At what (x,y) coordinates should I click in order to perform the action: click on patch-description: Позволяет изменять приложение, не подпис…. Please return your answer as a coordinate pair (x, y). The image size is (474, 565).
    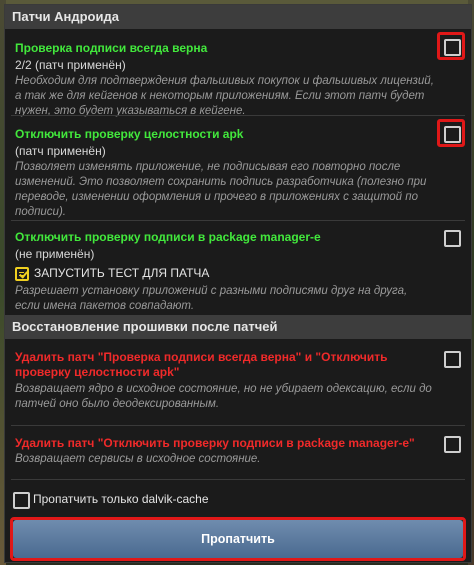
    Looking at the image, I should click on (221, 189).